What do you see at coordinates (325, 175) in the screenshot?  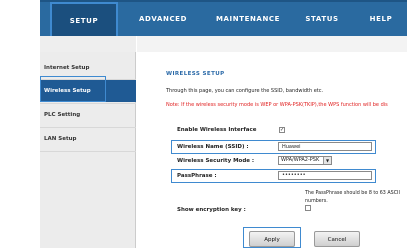 I see `passphrase-input: ••••••••` at bounding box center [325, 175].